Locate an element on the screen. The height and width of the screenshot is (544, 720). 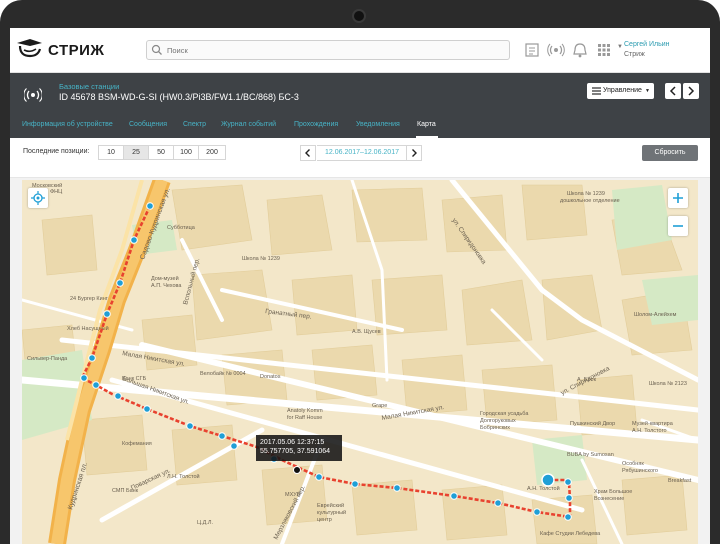
svg-text: Банк СГБ is located at coordinates (134, 379).